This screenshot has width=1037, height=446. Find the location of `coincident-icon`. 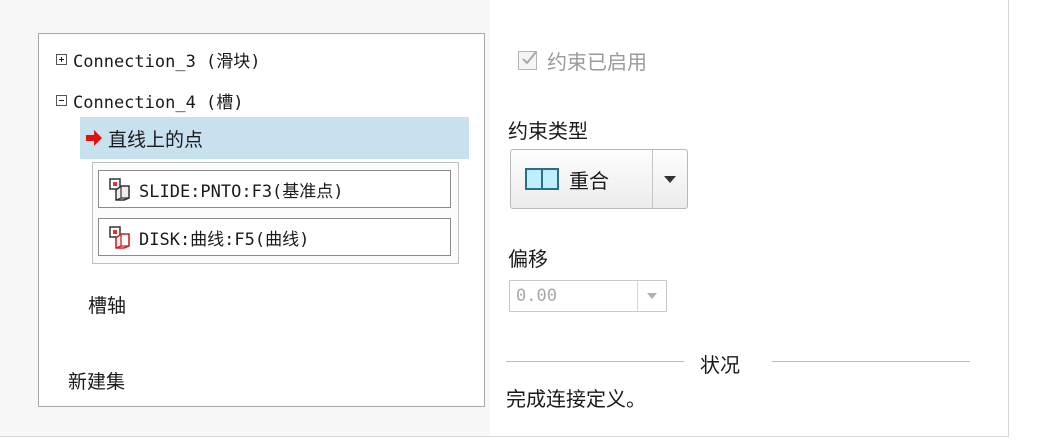

coincident-icon is located at coordinates (542, 179).